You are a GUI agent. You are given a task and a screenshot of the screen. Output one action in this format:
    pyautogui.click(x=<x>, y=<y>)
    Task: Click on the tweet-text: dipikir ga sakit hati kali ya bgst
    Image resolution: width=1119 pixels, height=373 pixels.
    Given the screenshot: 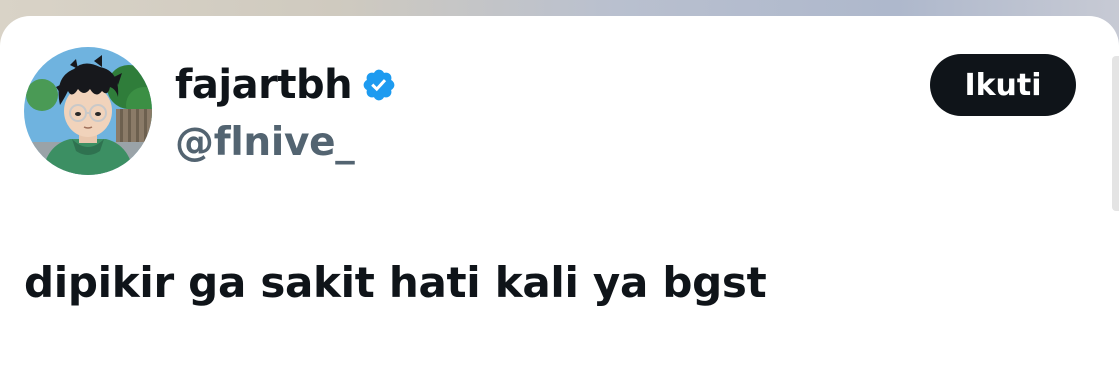 What is the action you would take?
    pyautogui.click(x=395, y=282)
    